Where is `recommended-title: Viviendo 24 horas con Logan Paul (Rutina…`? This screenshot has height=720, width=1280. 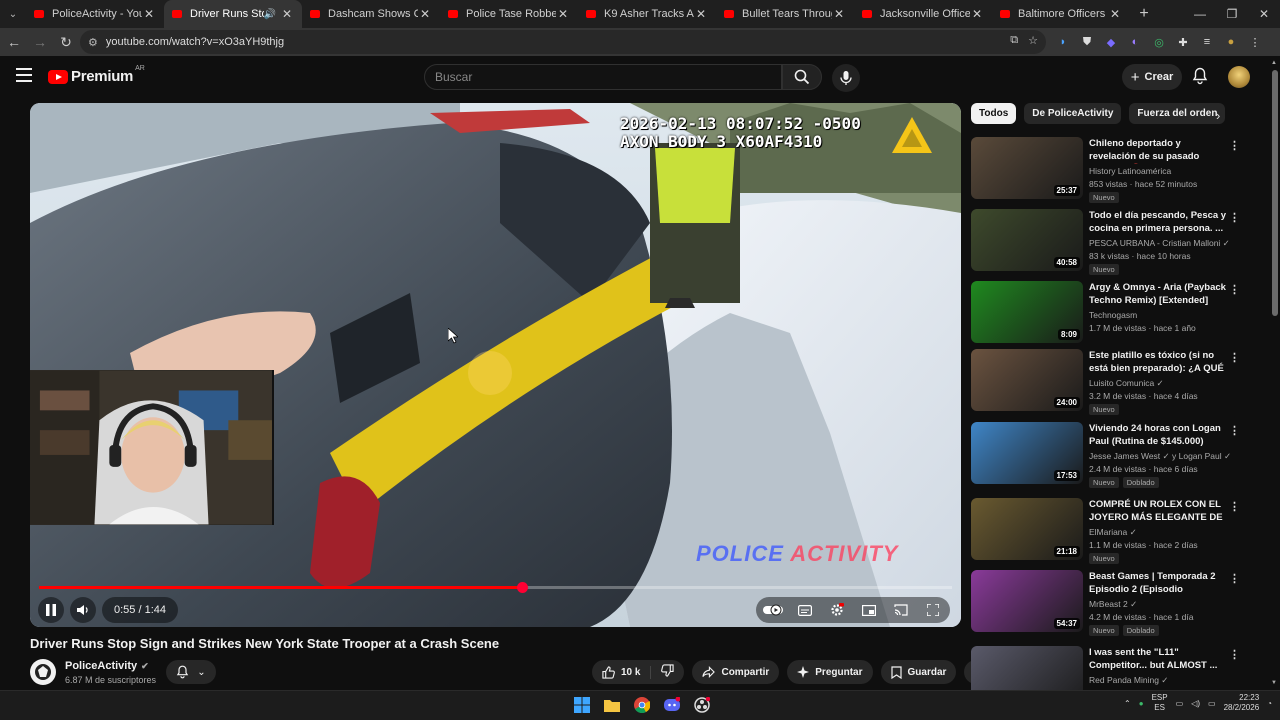
recommended-title: Viviendo 24 horas con Logan Paul (Rutina… is located at coordinates (1158, 435).